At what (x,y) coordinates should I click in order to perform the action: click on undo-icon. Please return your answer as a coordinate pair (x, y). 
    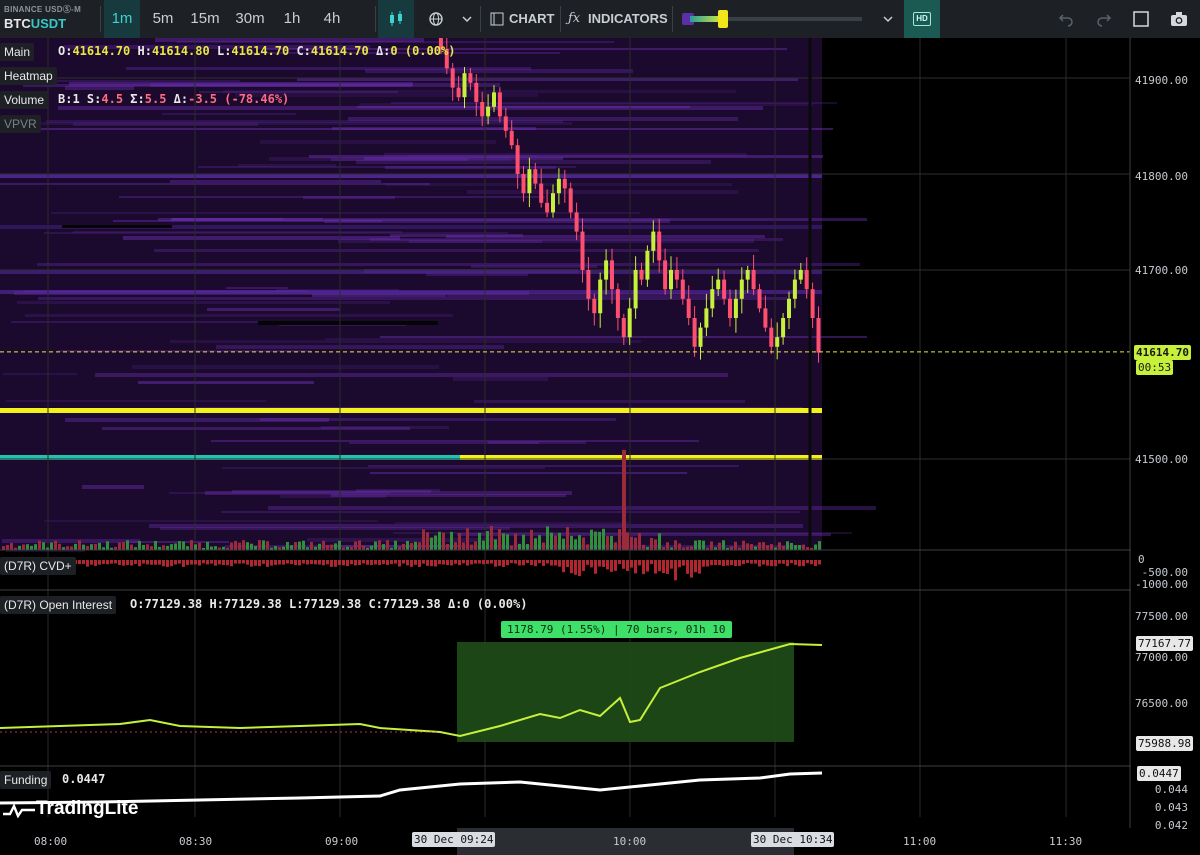
    Looking at the image, I should click on (1066, 19).